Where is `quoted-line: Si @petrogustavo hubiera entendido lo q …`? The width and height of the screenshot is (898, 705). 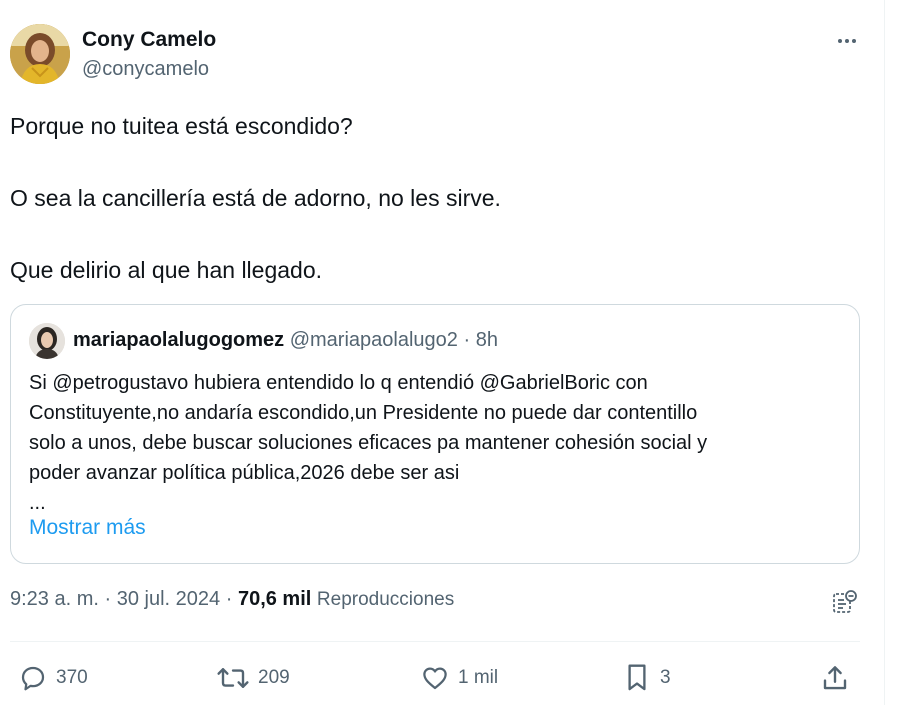 quoted-line: Si @petrogustavo hubiera entendido lo q … is located at coordinates (338, 383).